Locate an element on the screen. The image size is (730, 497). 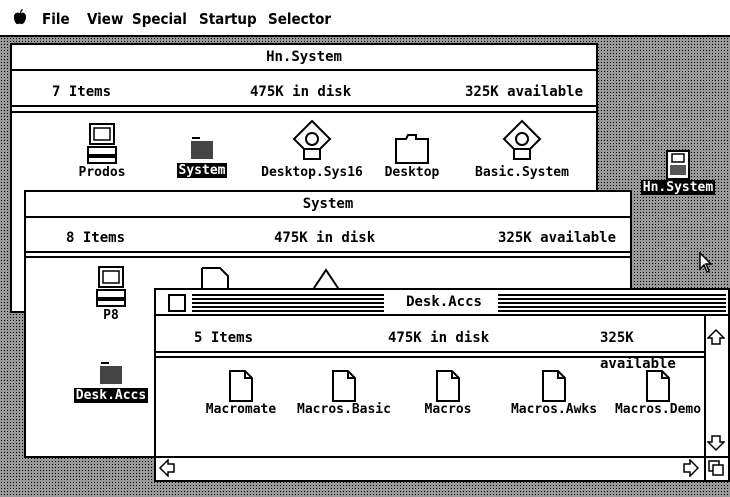
file-icon-desktop: Desktop is located at coordinates (412, 156).